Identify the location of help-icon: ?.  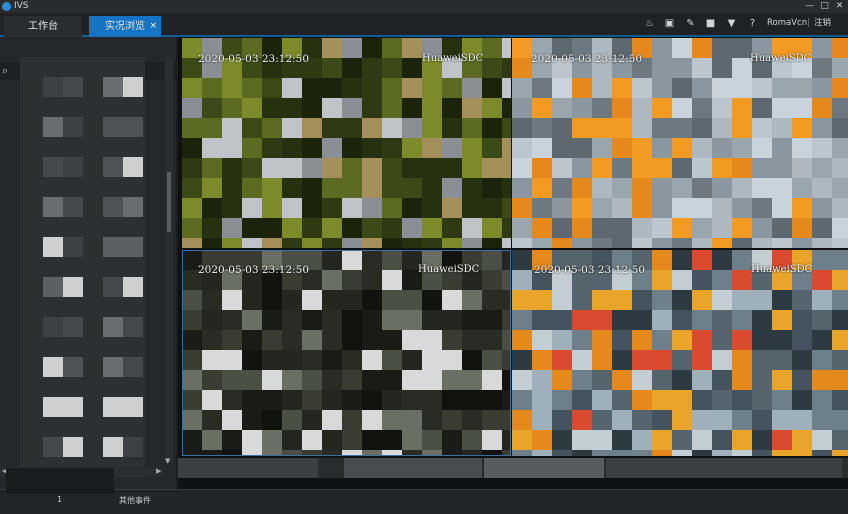
(752, 23).